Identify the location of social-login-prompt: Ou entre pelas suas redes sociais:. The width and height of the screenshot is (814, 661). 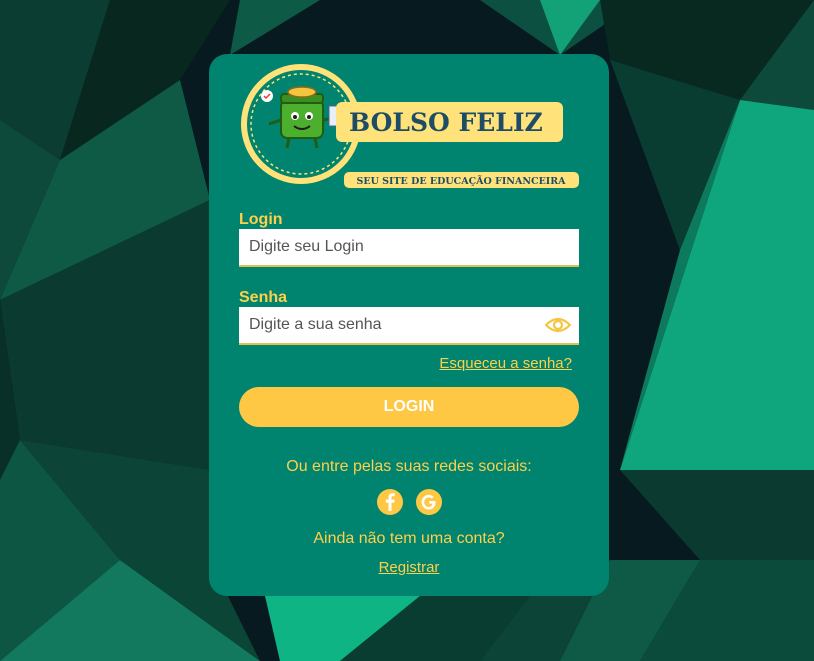
(409, 466).